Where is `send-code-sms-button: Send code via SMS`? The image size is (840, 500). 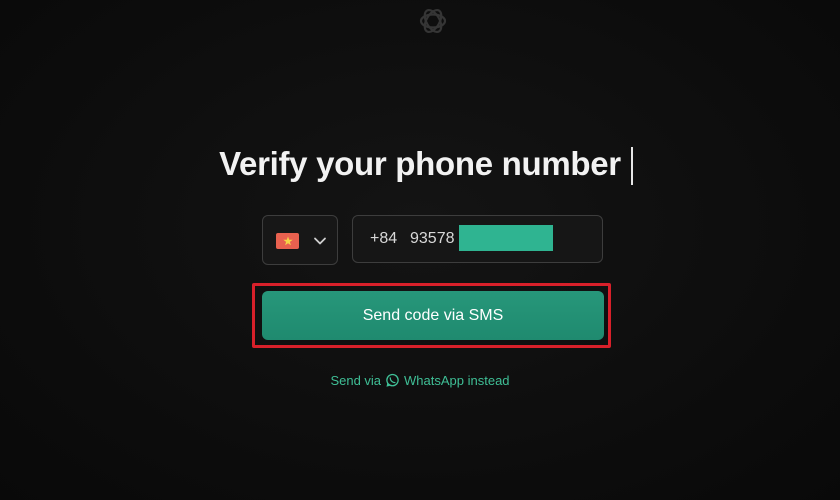 send-code-sms-button: Send code via SMS is located at coordinates (433, 315).